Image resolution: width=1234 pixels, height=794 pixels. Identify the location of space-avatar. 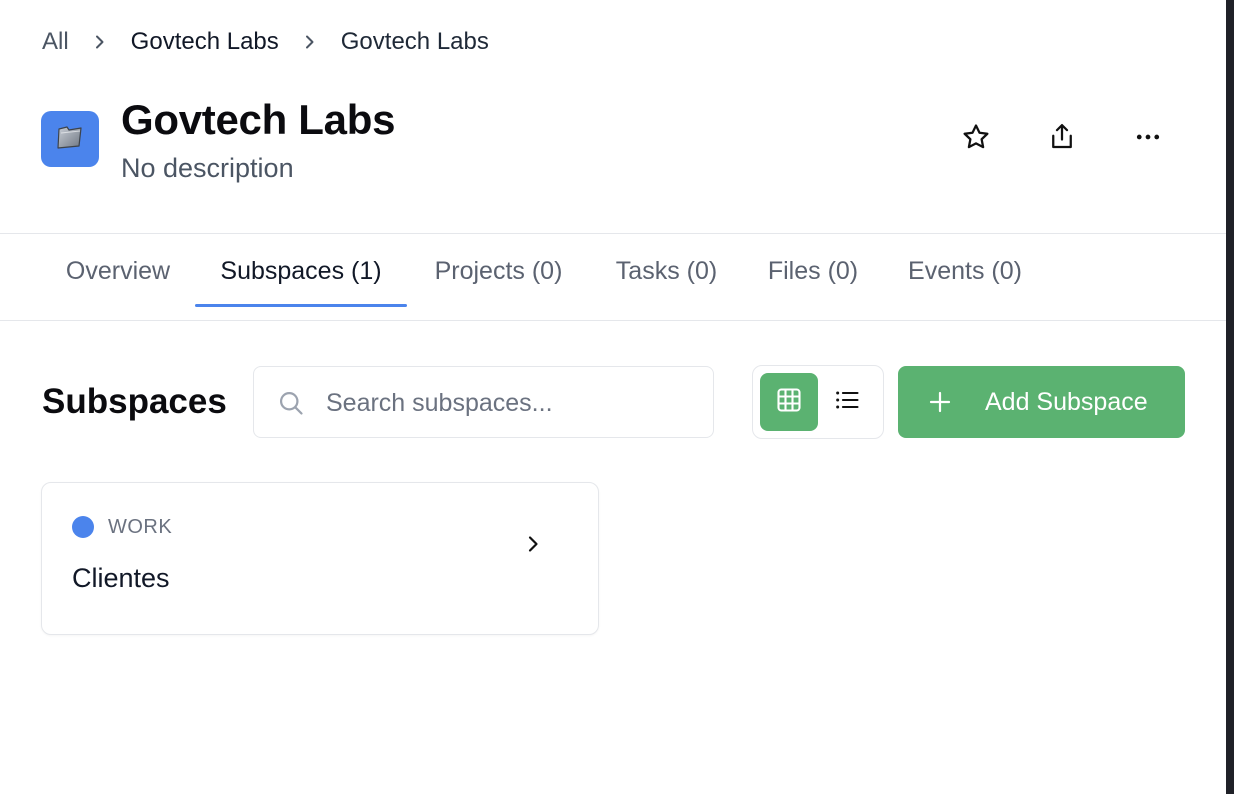
(70, 139).